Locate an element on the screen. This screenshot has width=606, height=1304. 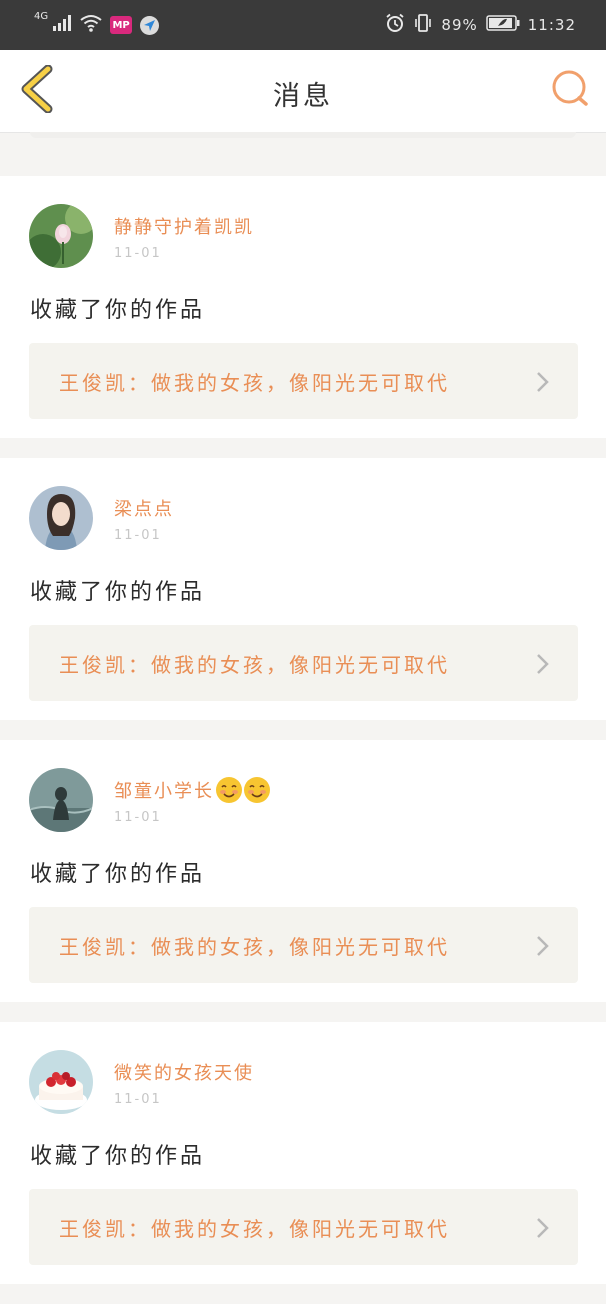
signal-icon is located at coordinates (62, 25).